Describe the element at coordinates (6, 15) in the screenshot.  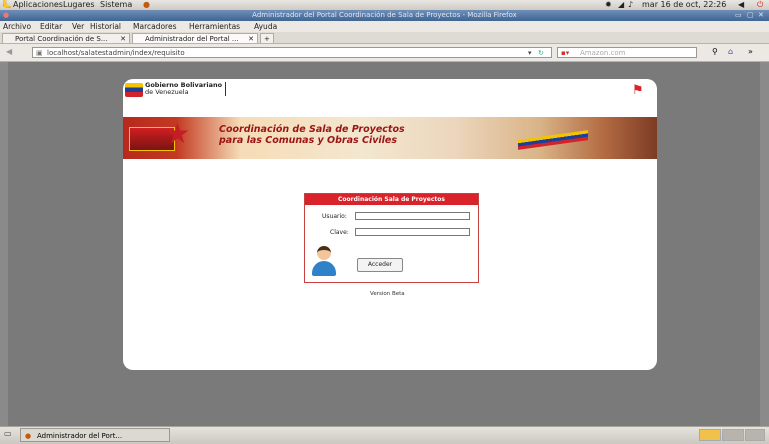
I see `window-menu-icon: ●` at that location.